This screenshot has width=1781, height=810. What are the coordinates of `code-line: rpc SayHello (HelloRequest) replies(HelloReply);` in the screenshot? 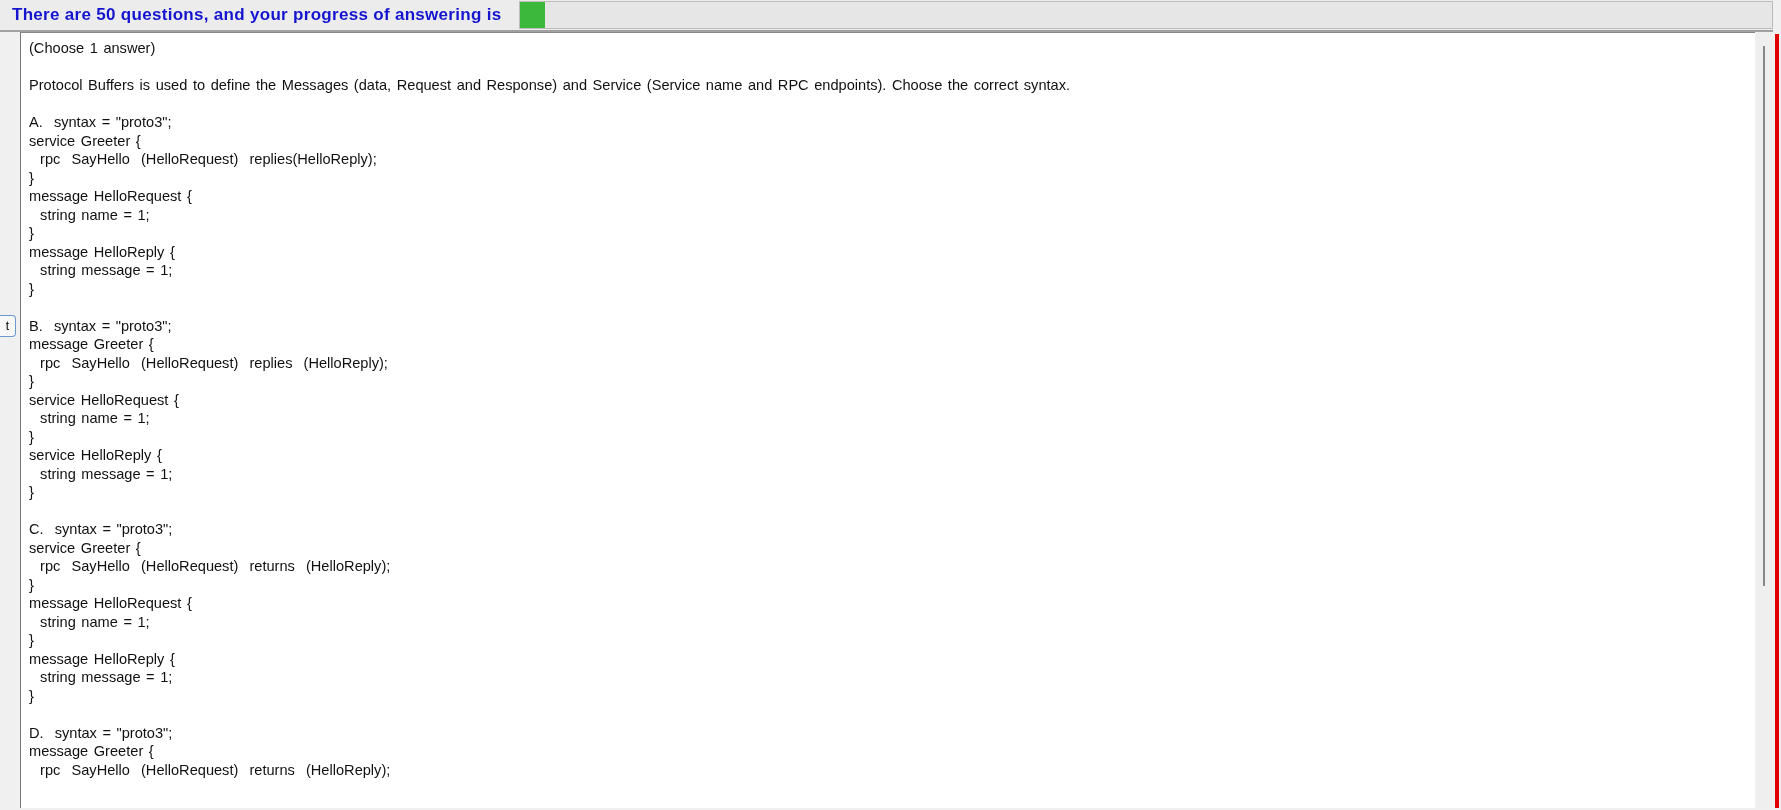 It's located at (208, 159).